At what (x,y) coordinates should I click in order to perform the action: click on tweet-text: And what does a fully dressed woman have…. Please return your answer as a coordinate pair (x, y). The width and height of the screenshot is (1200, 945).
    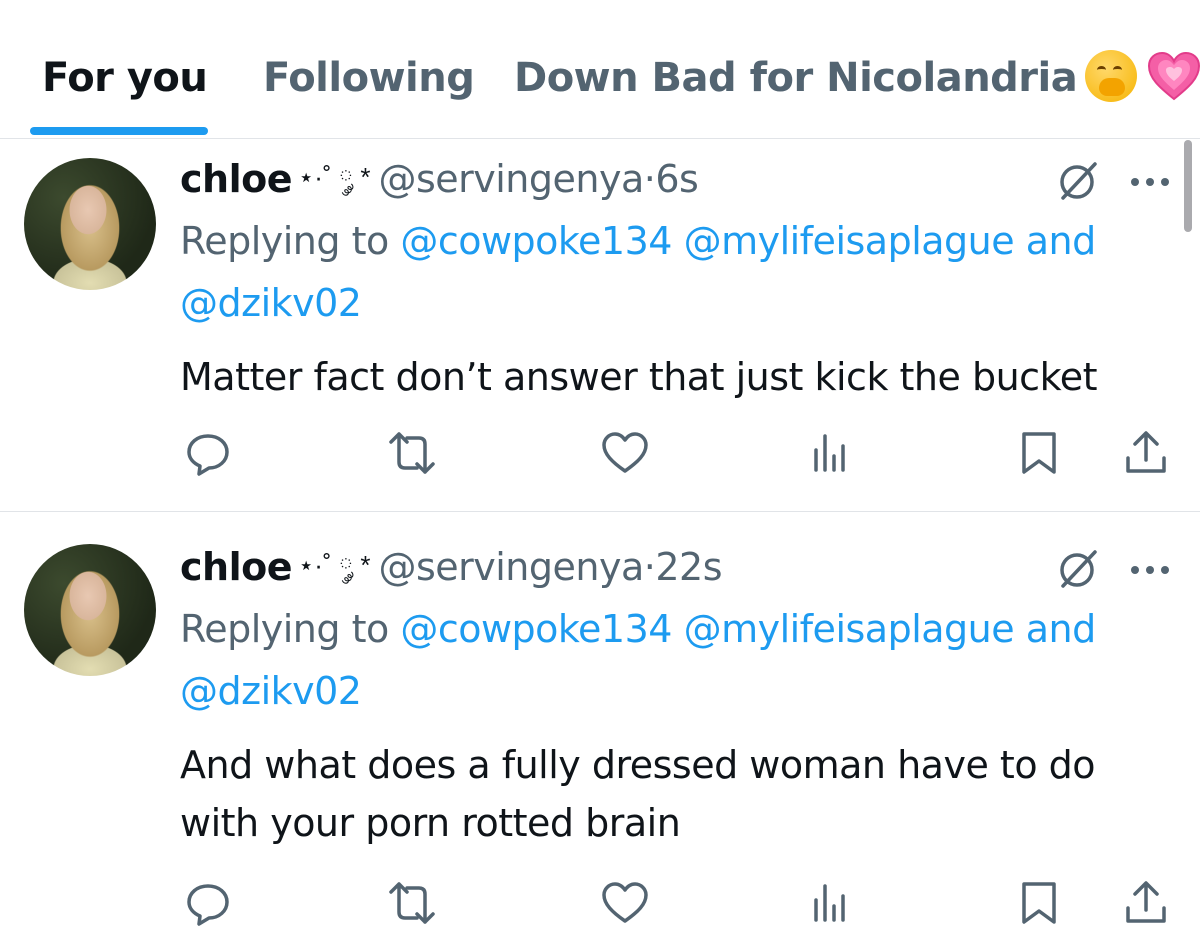
    Looking at the image, I should click on (638, 794).